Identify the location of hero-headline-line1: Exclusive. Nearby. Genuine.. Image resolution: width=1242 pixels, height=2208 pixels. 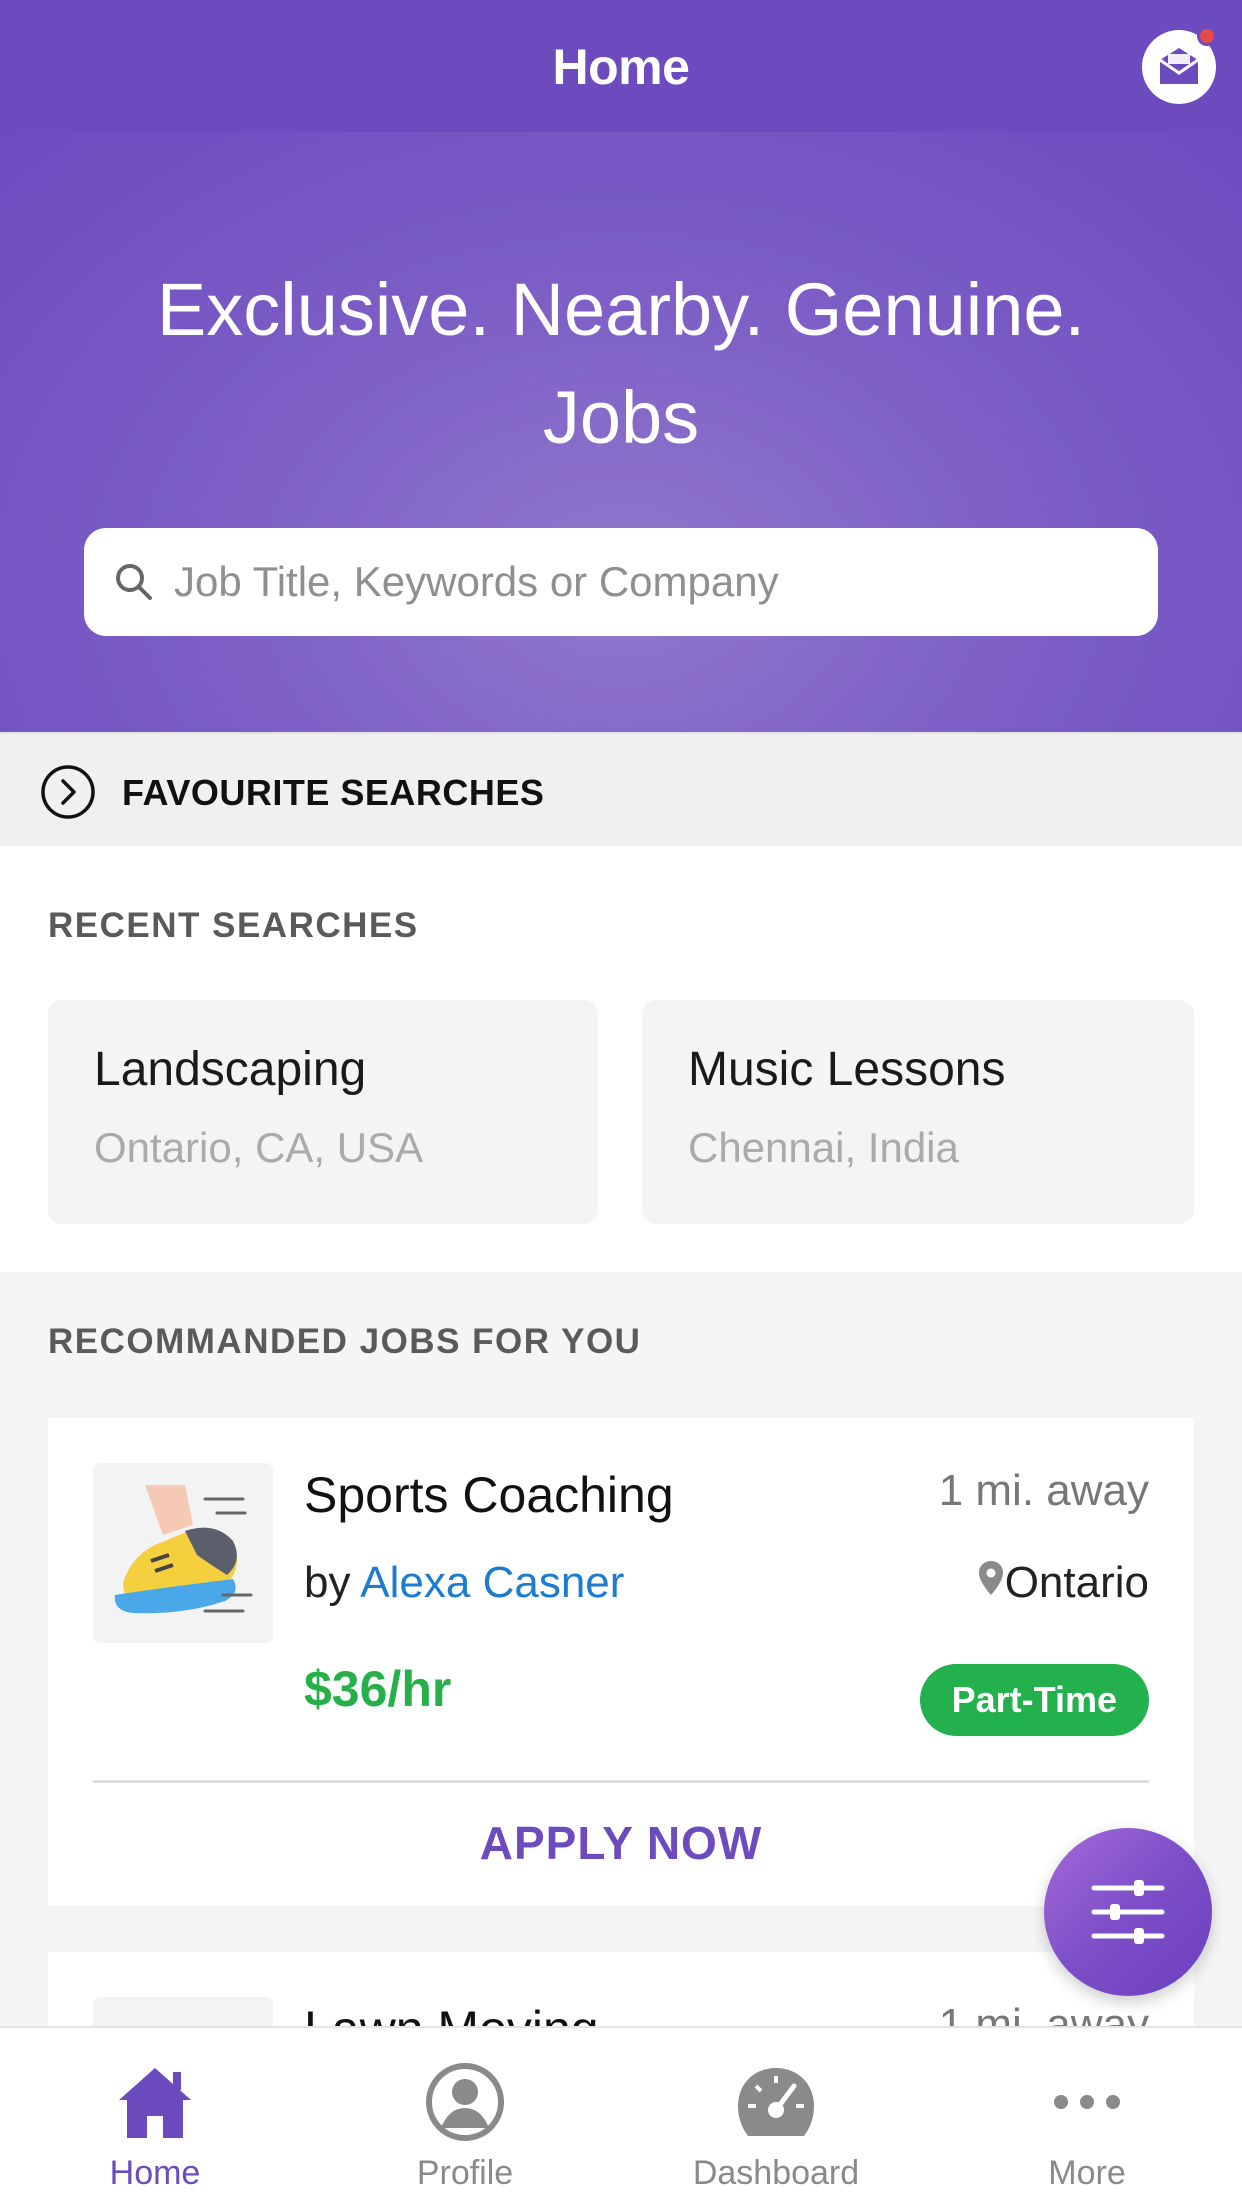
(621, 309).